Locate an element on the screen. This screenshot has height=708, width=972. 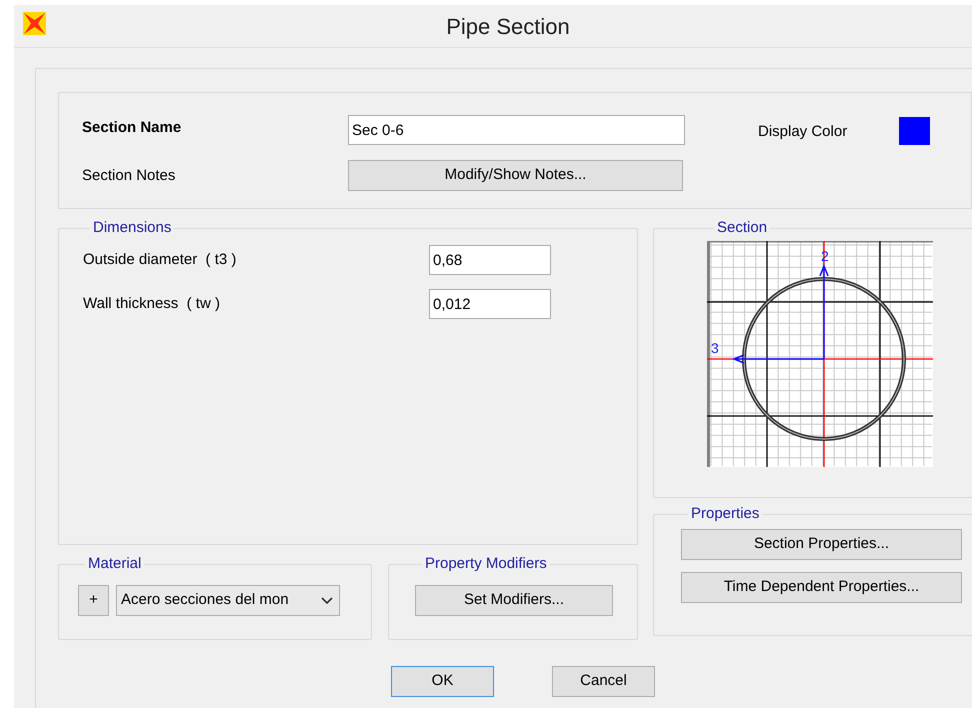
group-title: Property Modifiers is located at coordinates (486, 564).